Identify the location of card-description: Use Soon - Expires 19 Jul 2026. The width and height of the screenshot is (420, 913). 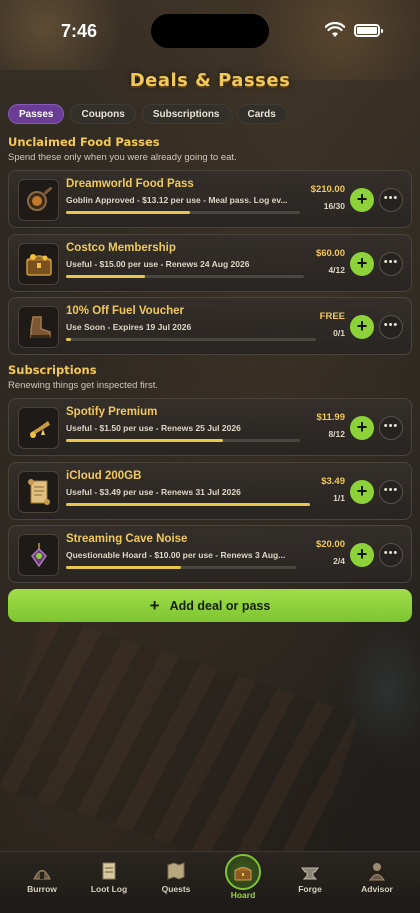
(129, 327).